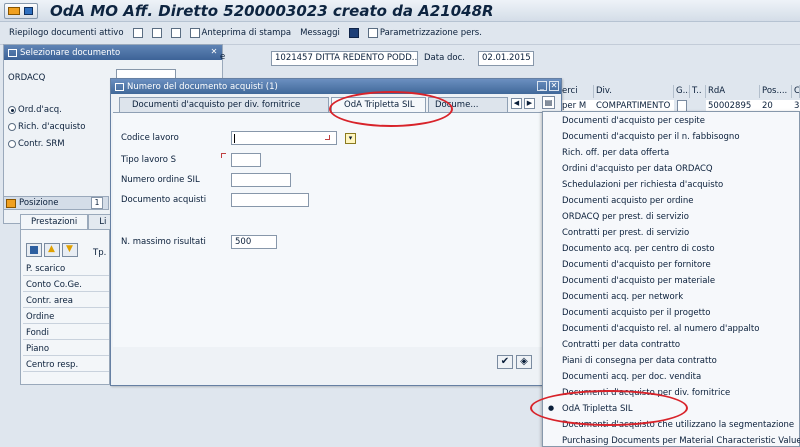 This screenshot has height=447, width=800. I want to click on radio-contr-srm: Contr. SRM, so click(36, 144).